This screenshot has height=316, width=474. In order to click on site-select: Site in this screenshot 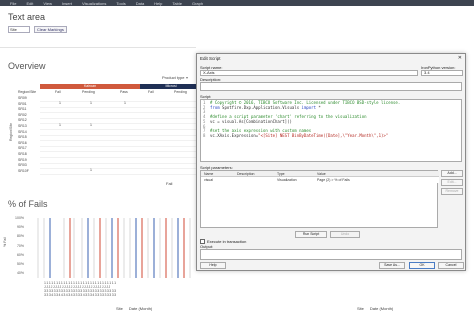, I will do `click(19, 29)`.